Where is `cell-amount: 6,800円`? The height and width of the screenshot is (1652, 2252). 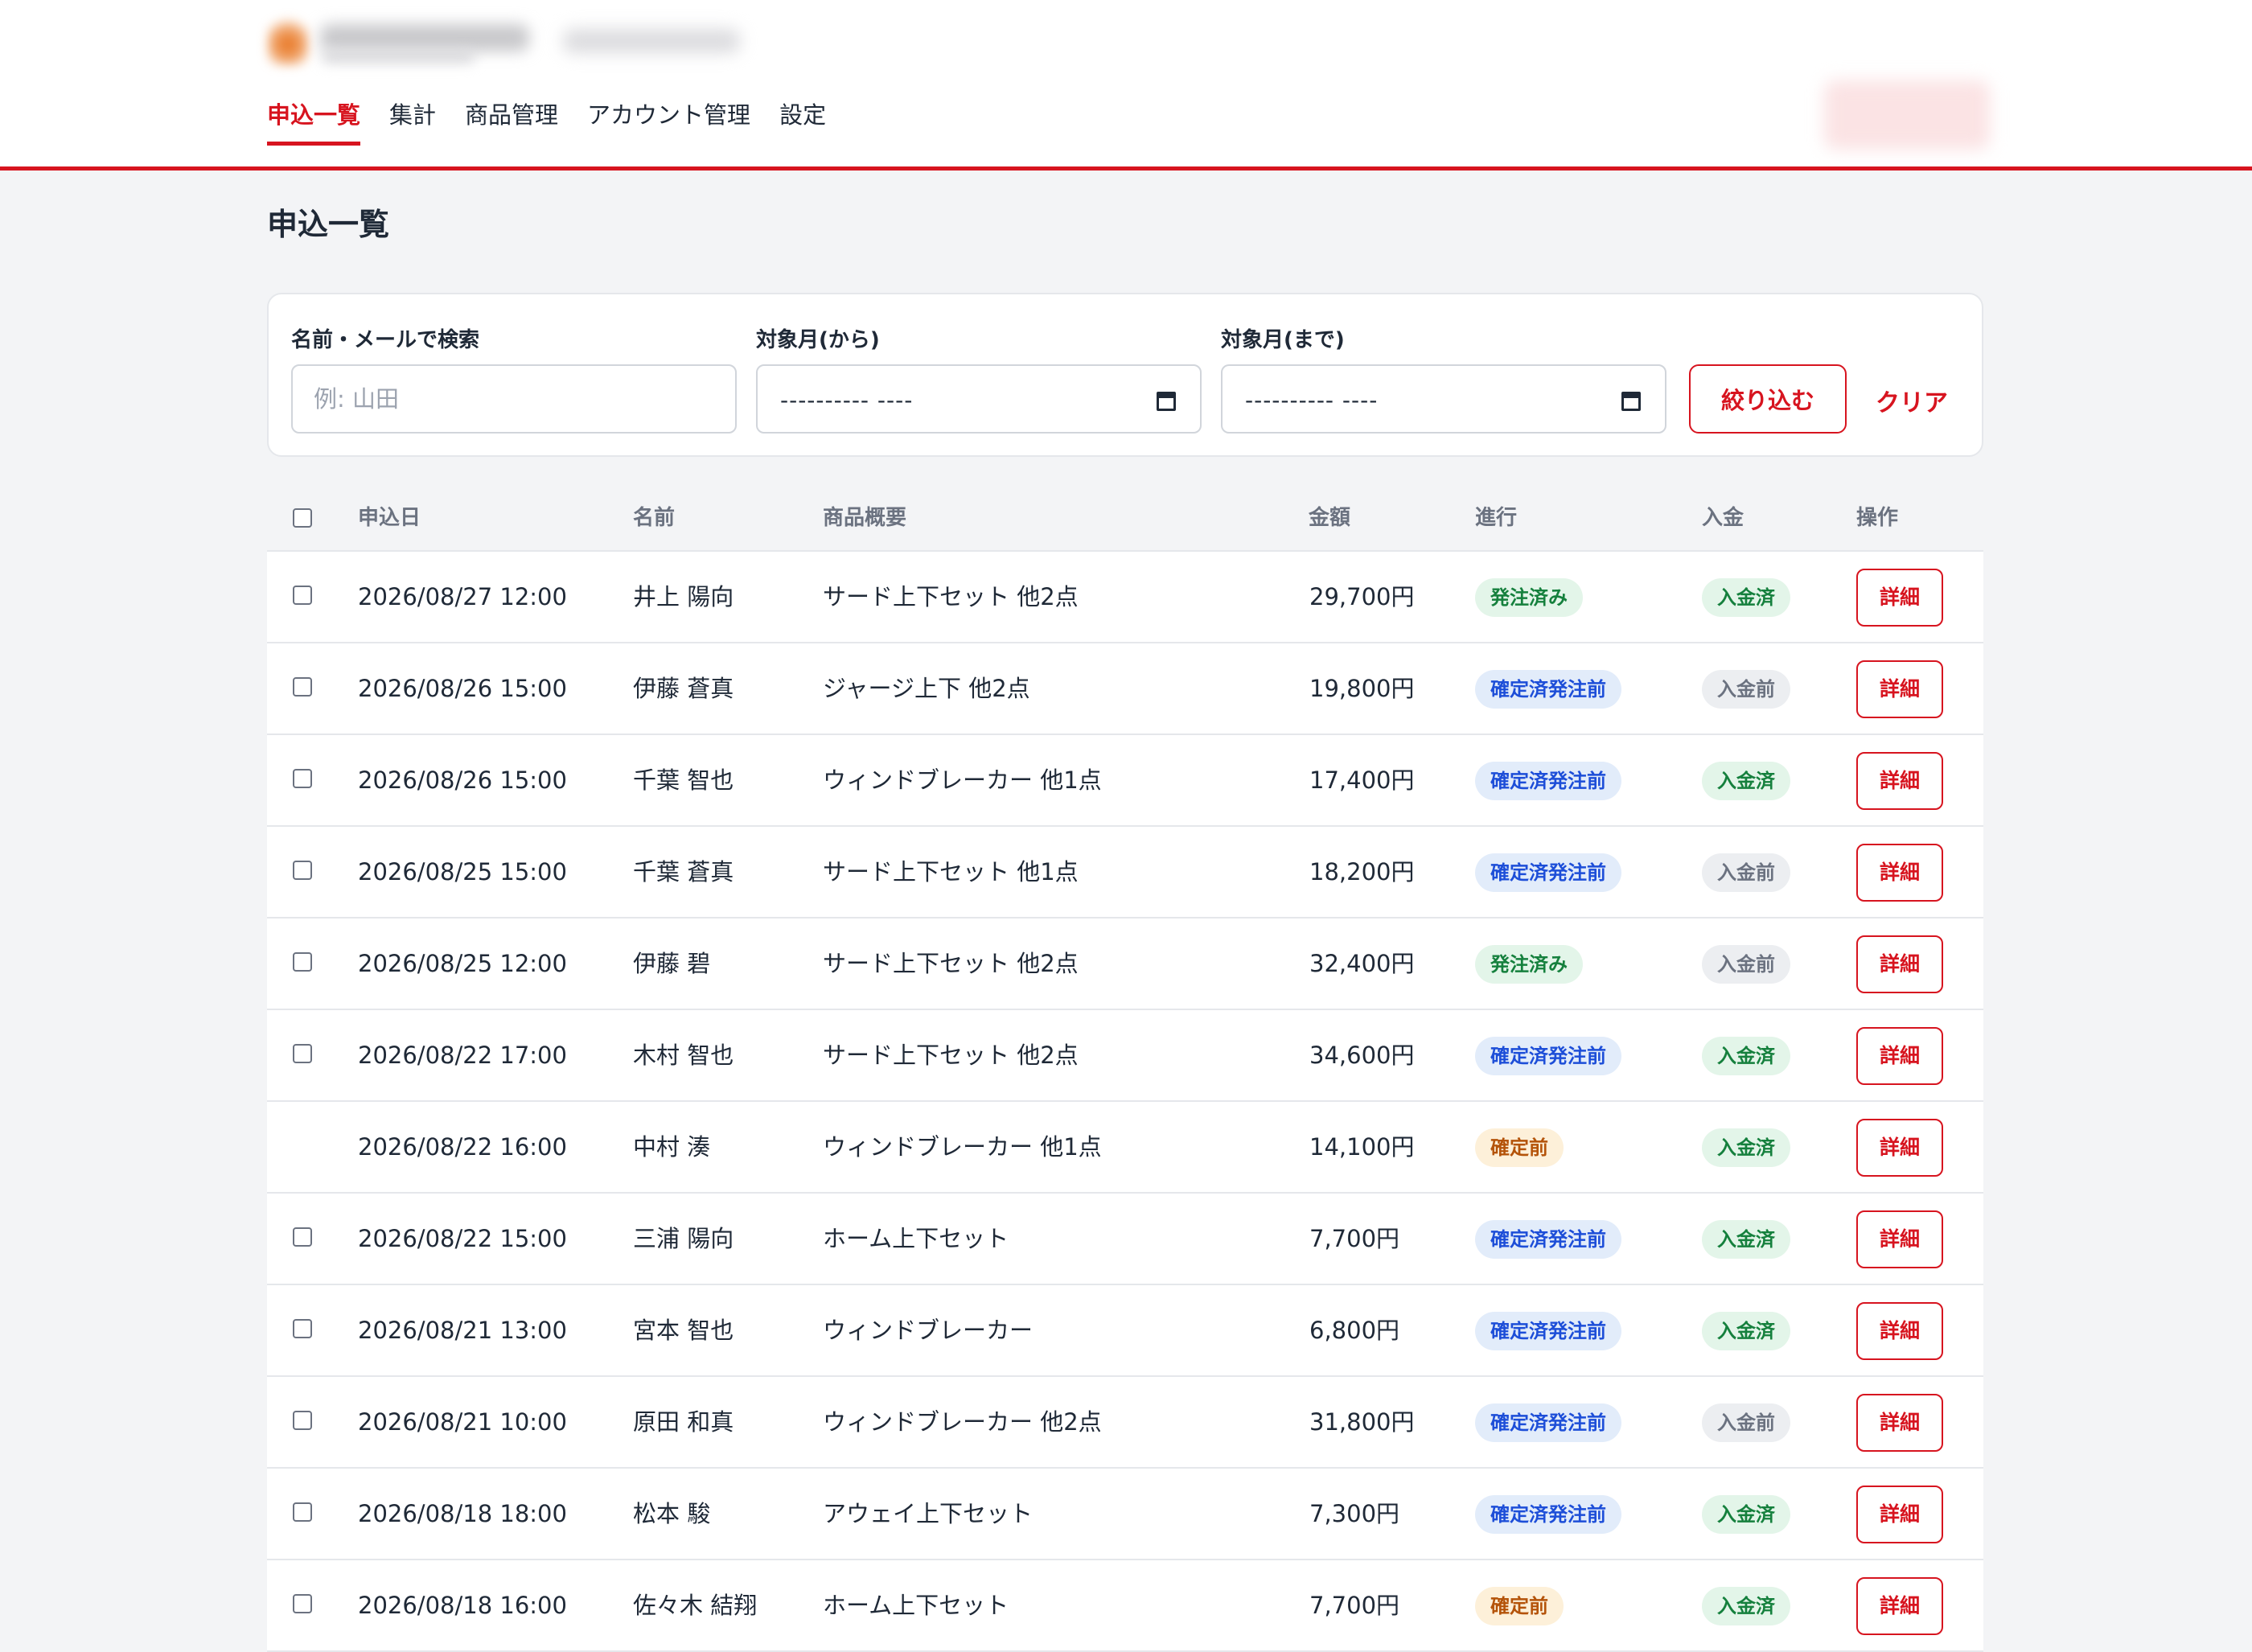
cell-amount: 6,800円 is located at coordinates (1354, 1330).